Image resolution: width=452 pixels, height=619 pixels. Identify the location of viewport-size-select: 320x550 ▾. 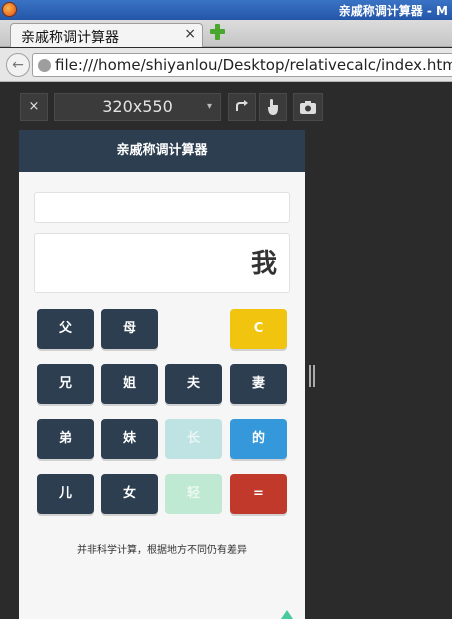
(137, 107).